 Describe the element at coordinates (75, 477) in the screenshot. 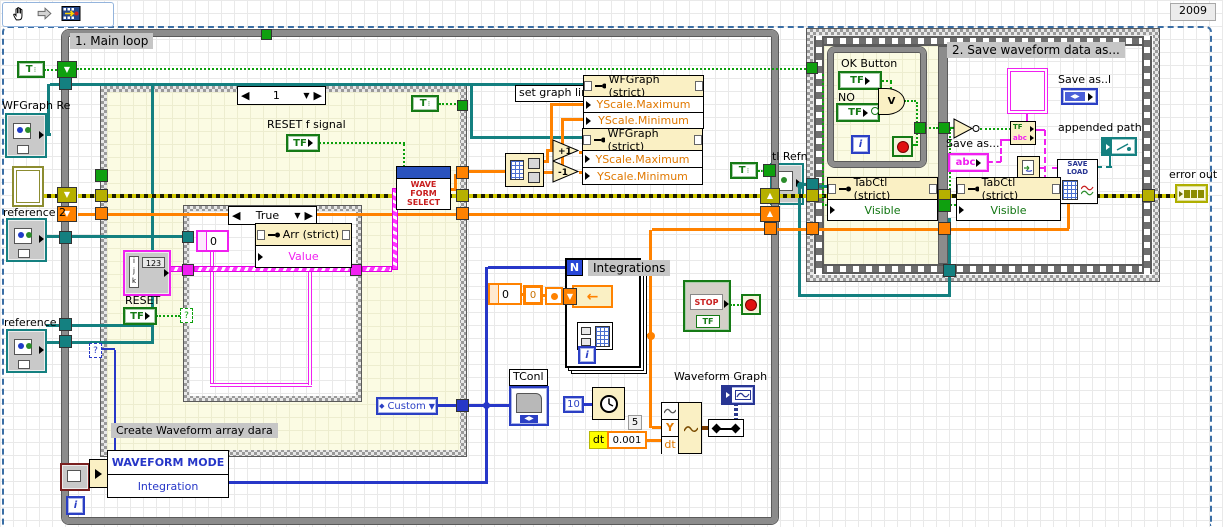

I see `waveform-mode-enum-icon` at that location.